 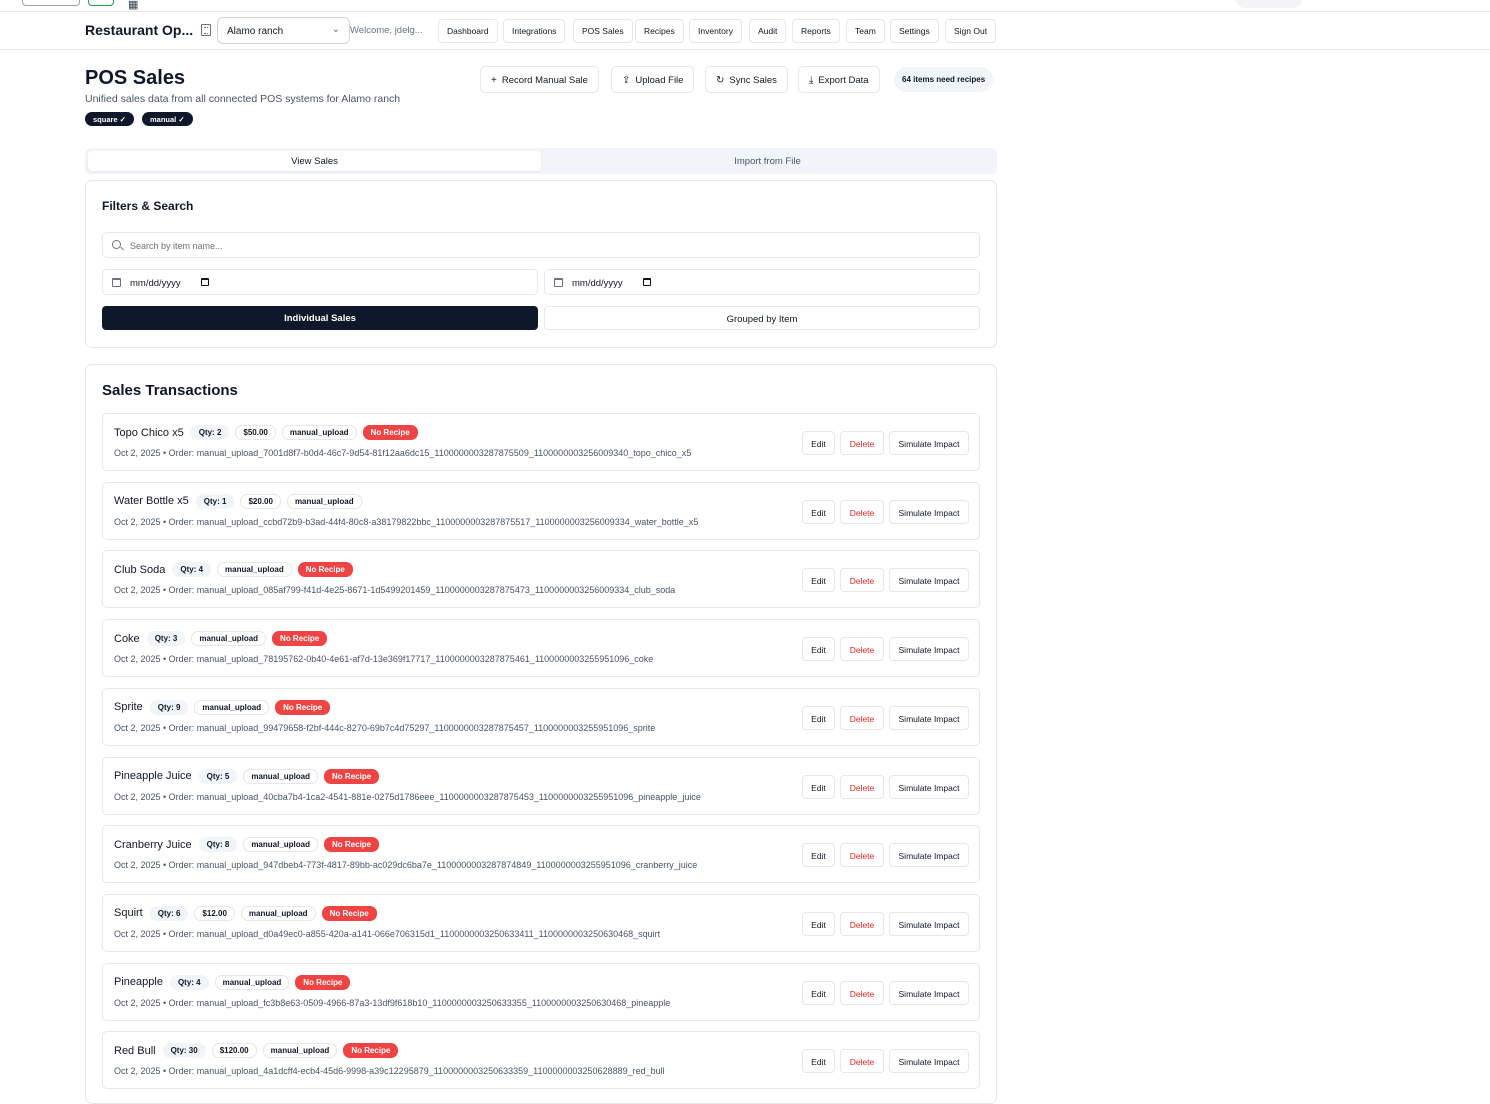 I want to click on upload-icon: ⇪, so click(x=626, y=80).